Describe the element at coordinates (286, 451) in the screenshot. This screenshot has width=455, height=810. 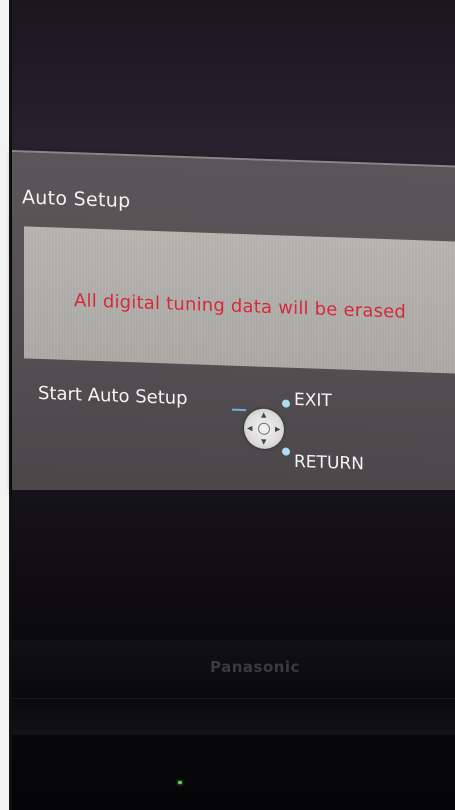
I see `return-dot-icon` at that location.